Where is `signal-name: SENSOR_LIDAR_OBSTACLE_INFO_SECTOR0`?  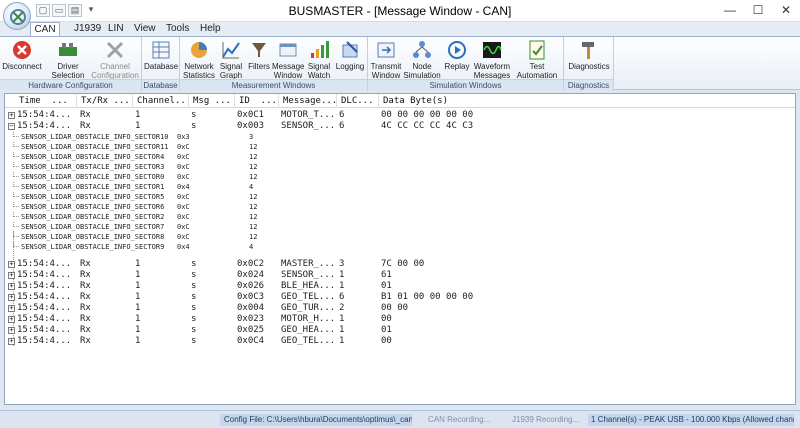
signal-name: SENSOR_LIDAR_OBSTACLE_INFO_SECTOR0 is located at coordinates (93, 177).